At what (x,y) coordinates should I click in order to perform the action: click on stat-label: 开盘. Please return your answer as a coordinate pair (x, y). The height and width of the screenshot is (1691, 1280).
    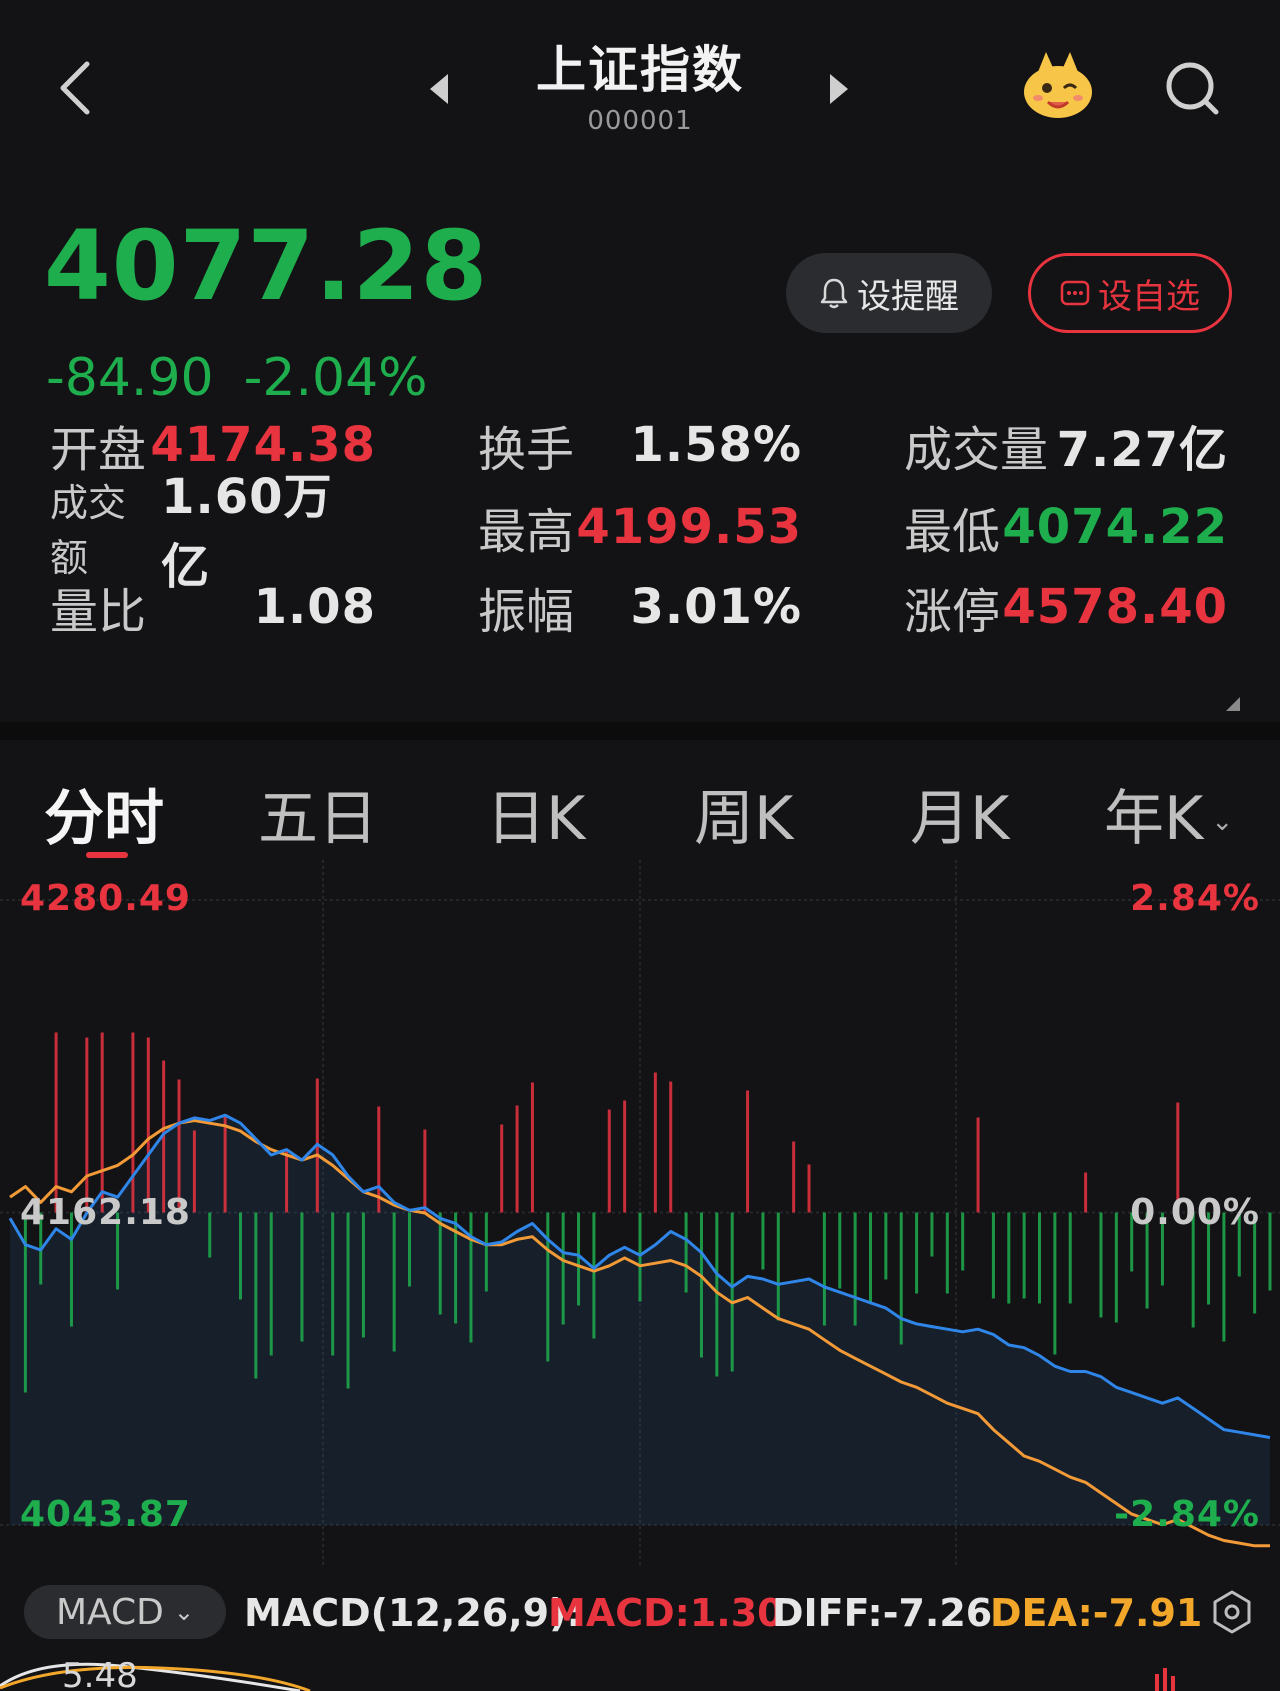
    Looking at the image, I should click on (98, 450).